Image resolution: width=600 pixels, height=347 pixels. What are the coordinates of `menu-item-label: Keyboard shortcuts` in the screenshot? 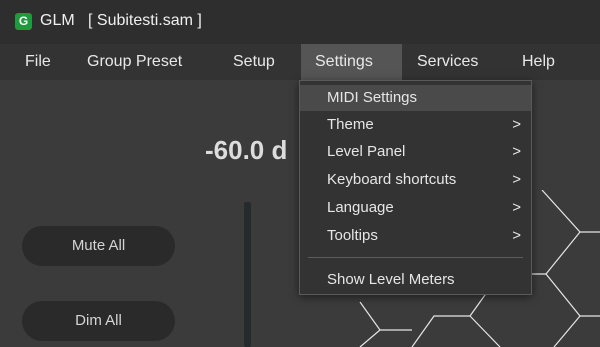 It's located at (392, 179).